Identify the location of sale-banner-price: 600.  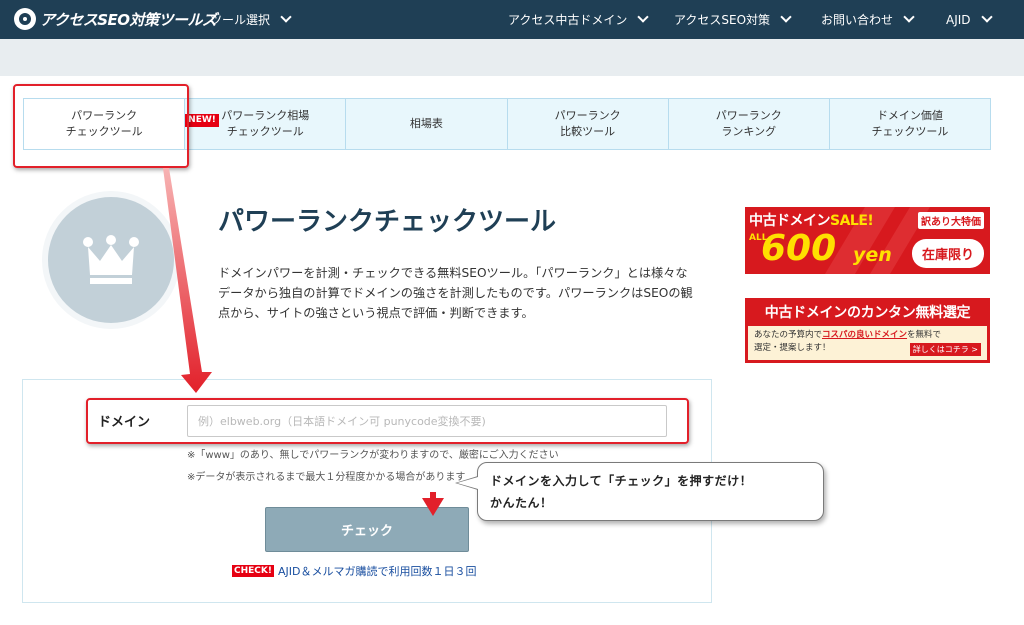
(799, 248).